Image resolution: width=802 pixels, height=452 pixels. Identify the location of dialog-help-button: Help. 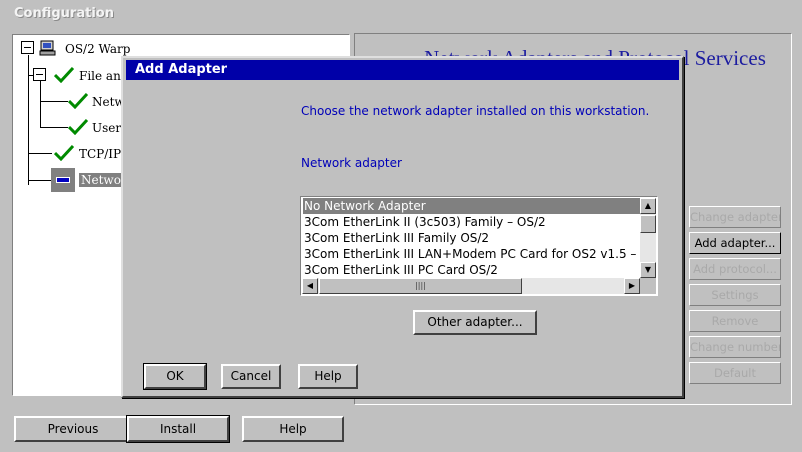
(328, 376).